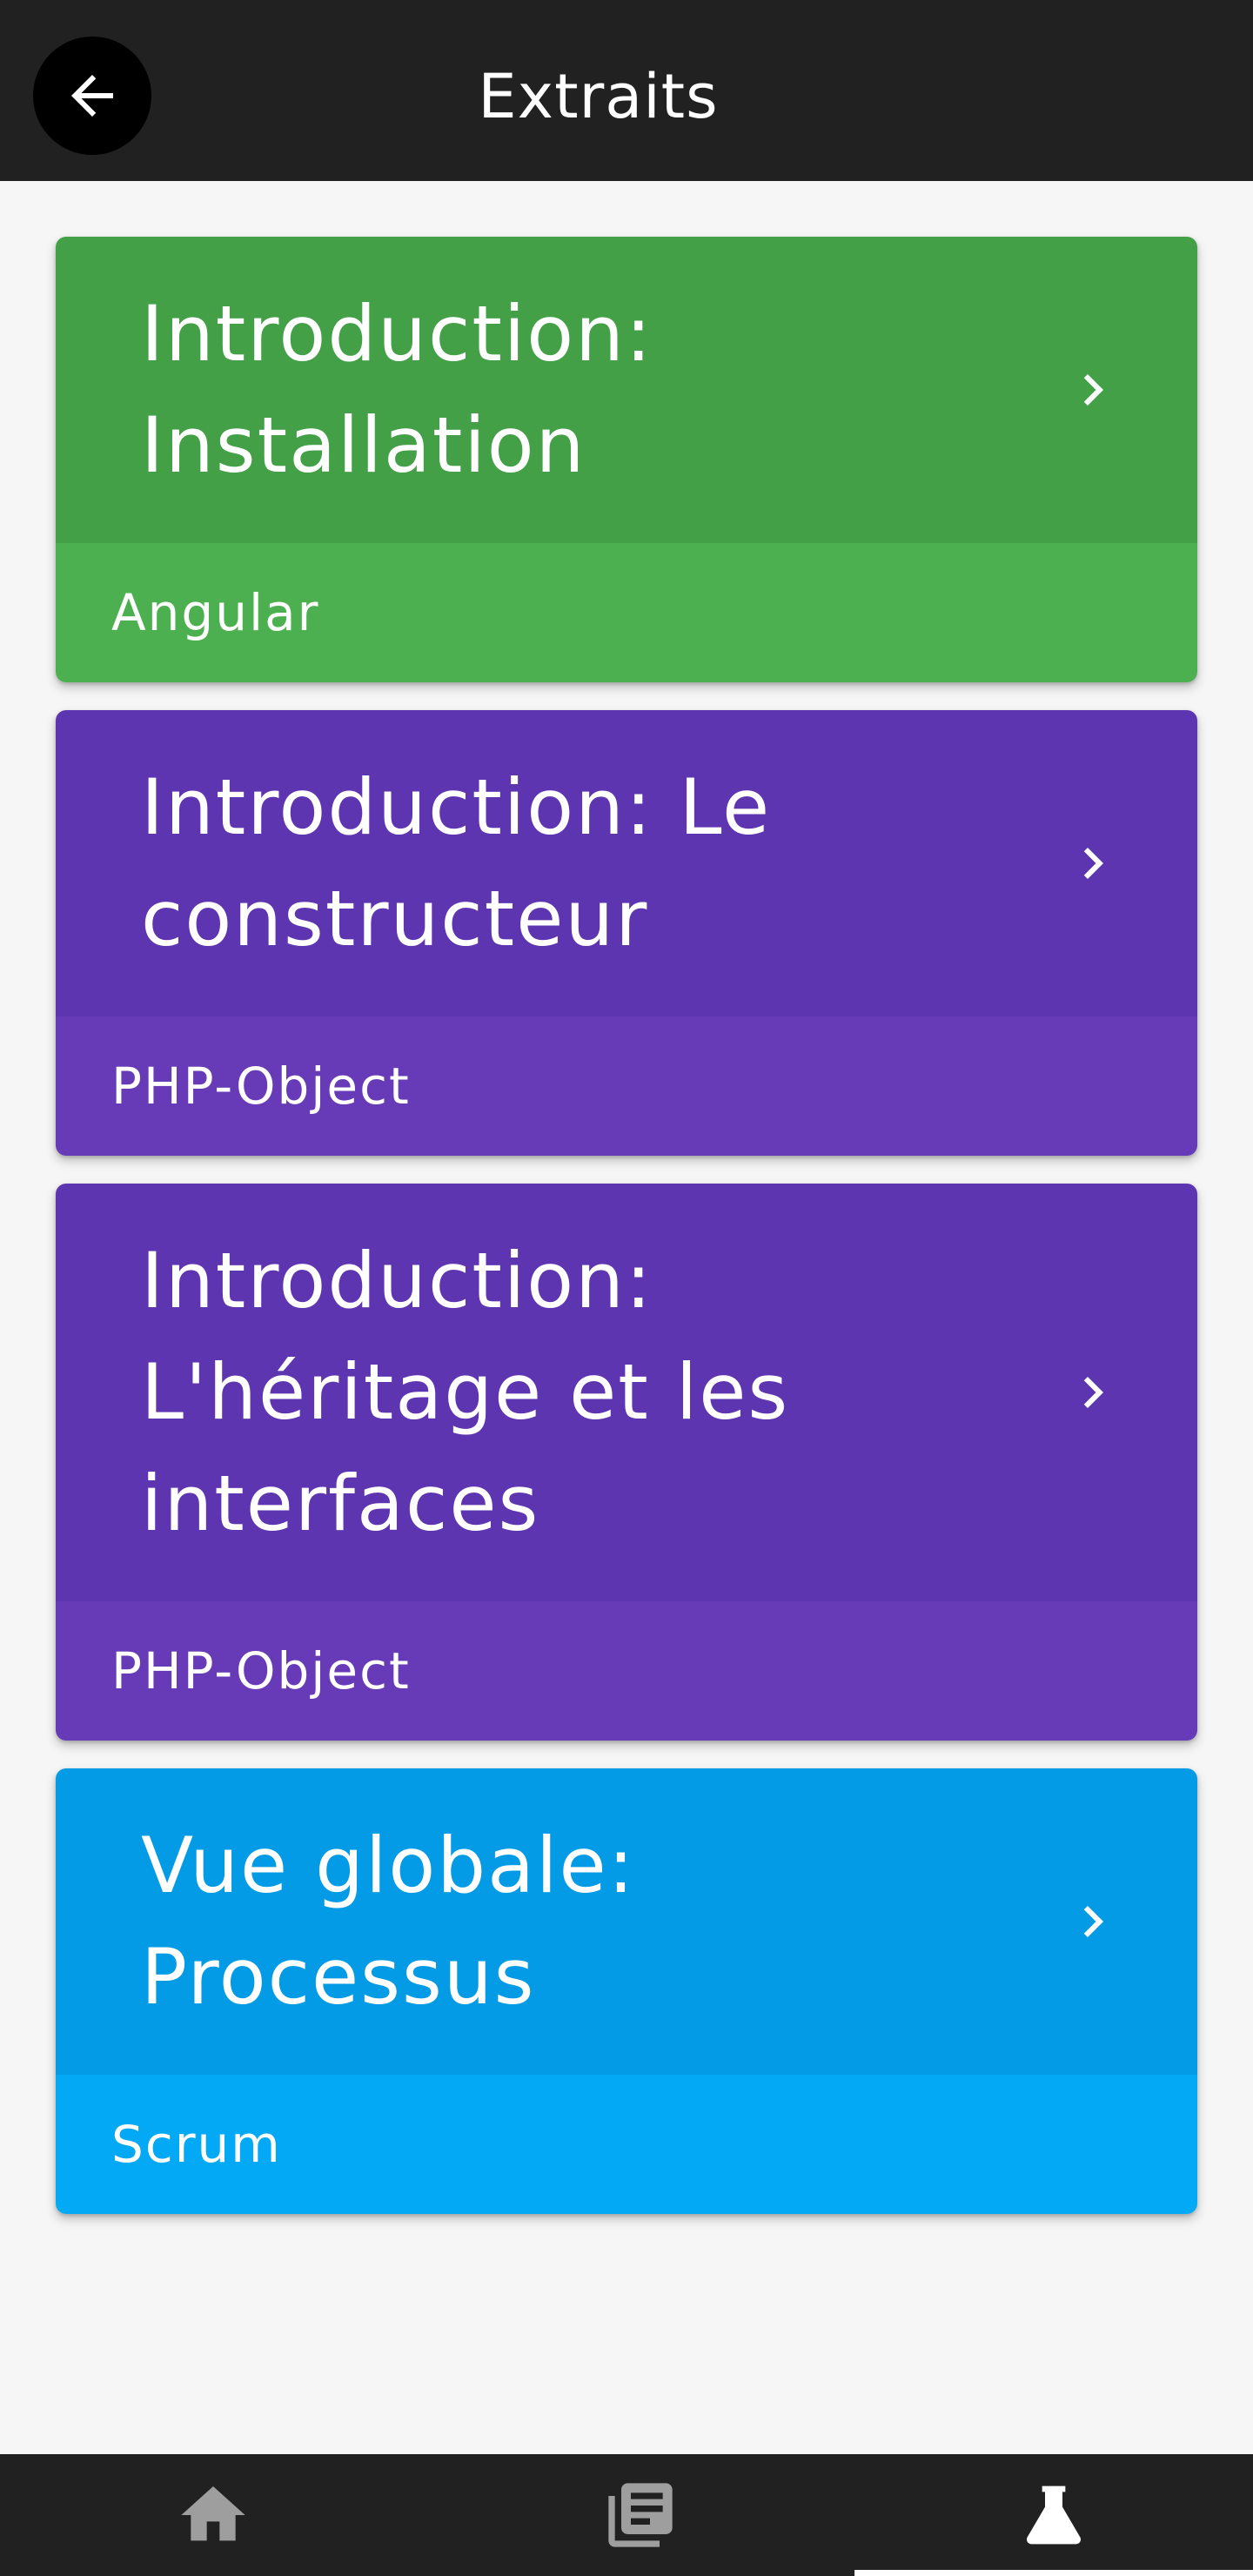 This screenshot has height=2576, width=1253. I want to click on app-bar: Extraits, so click(626, 90).